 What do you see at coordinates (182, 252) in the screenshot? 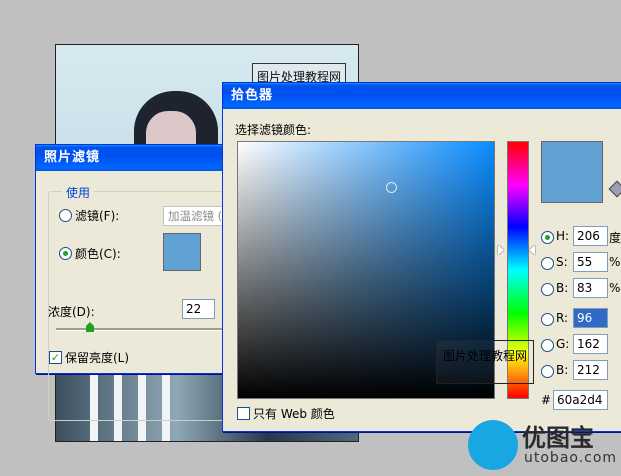
I see `filter-color-swatch` at bounding box center [182, 252].